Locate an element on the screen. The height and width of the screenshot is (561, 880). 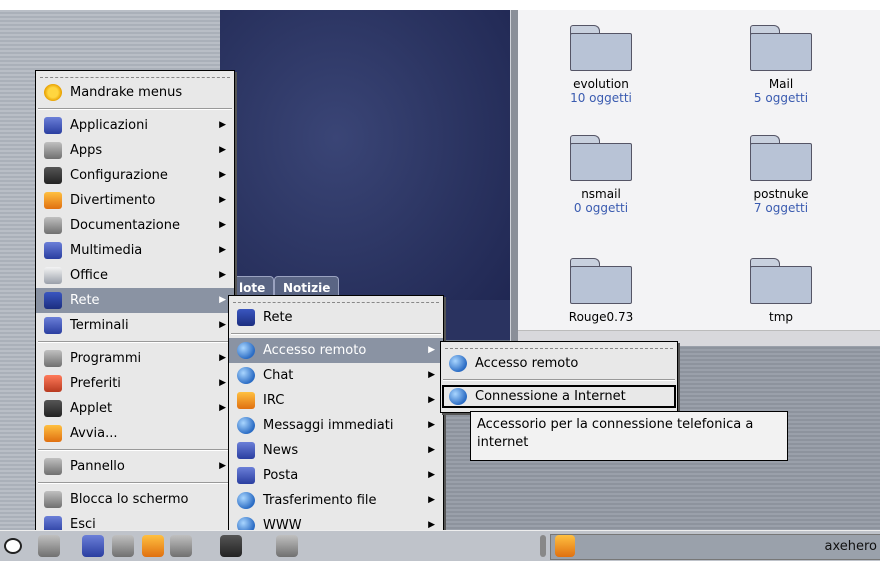
menu-item-label: Posta is located at coordinates (281, 475).